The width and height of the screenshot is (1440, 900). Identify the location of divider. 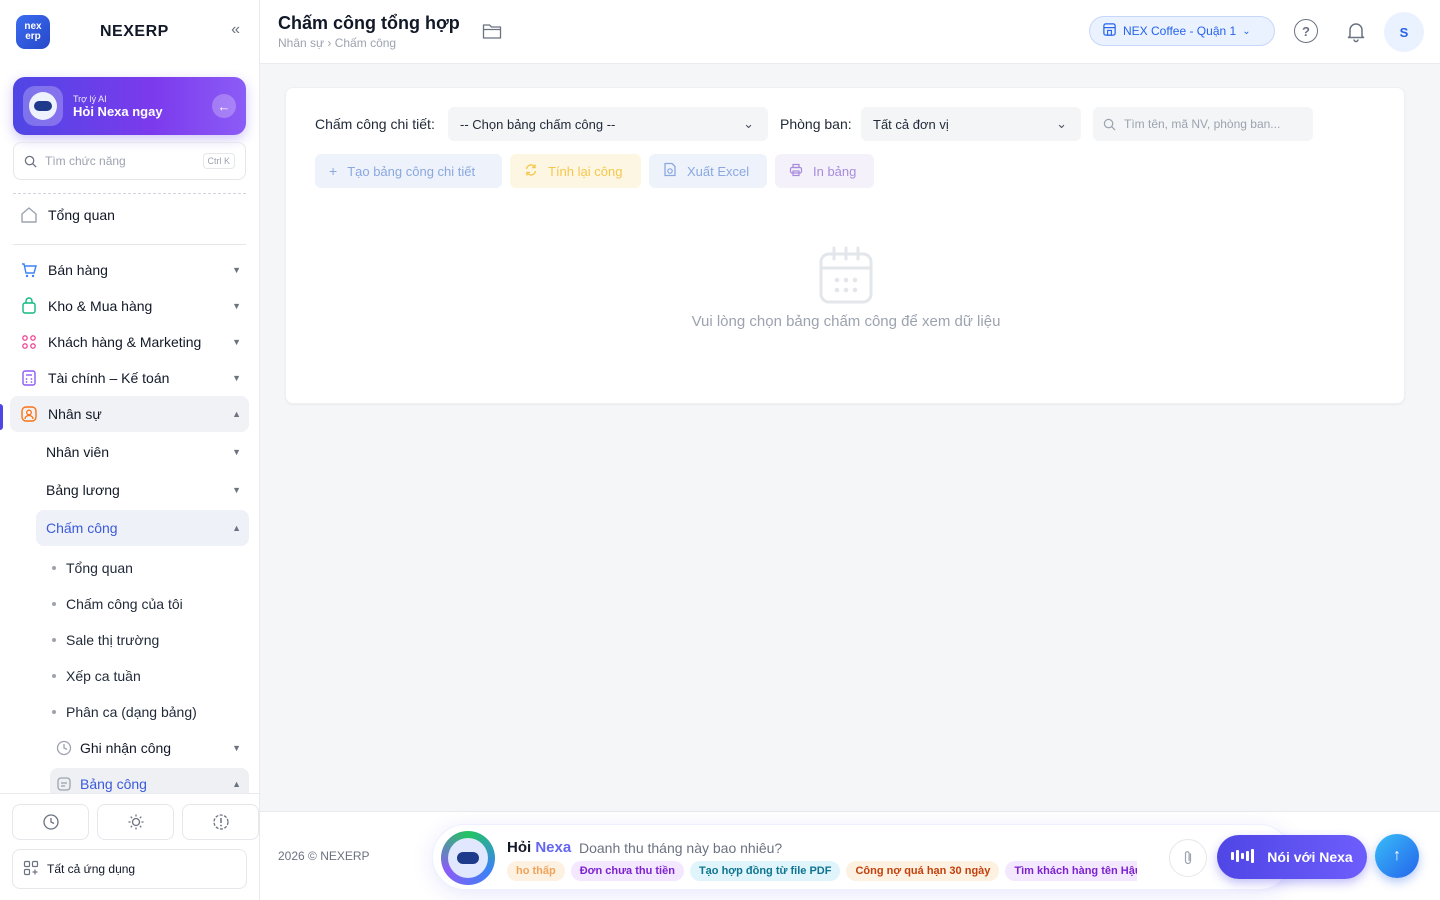
(129, 193).